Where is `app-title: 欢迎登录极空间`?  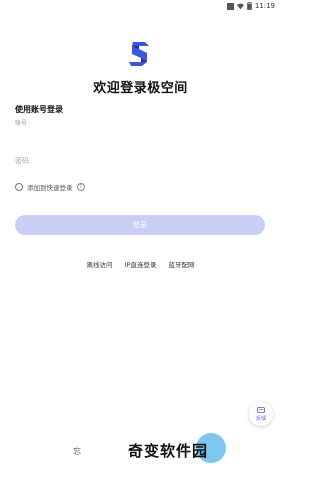
app-title: 欢迎登录极空间 is located at coordinates (140, 88).